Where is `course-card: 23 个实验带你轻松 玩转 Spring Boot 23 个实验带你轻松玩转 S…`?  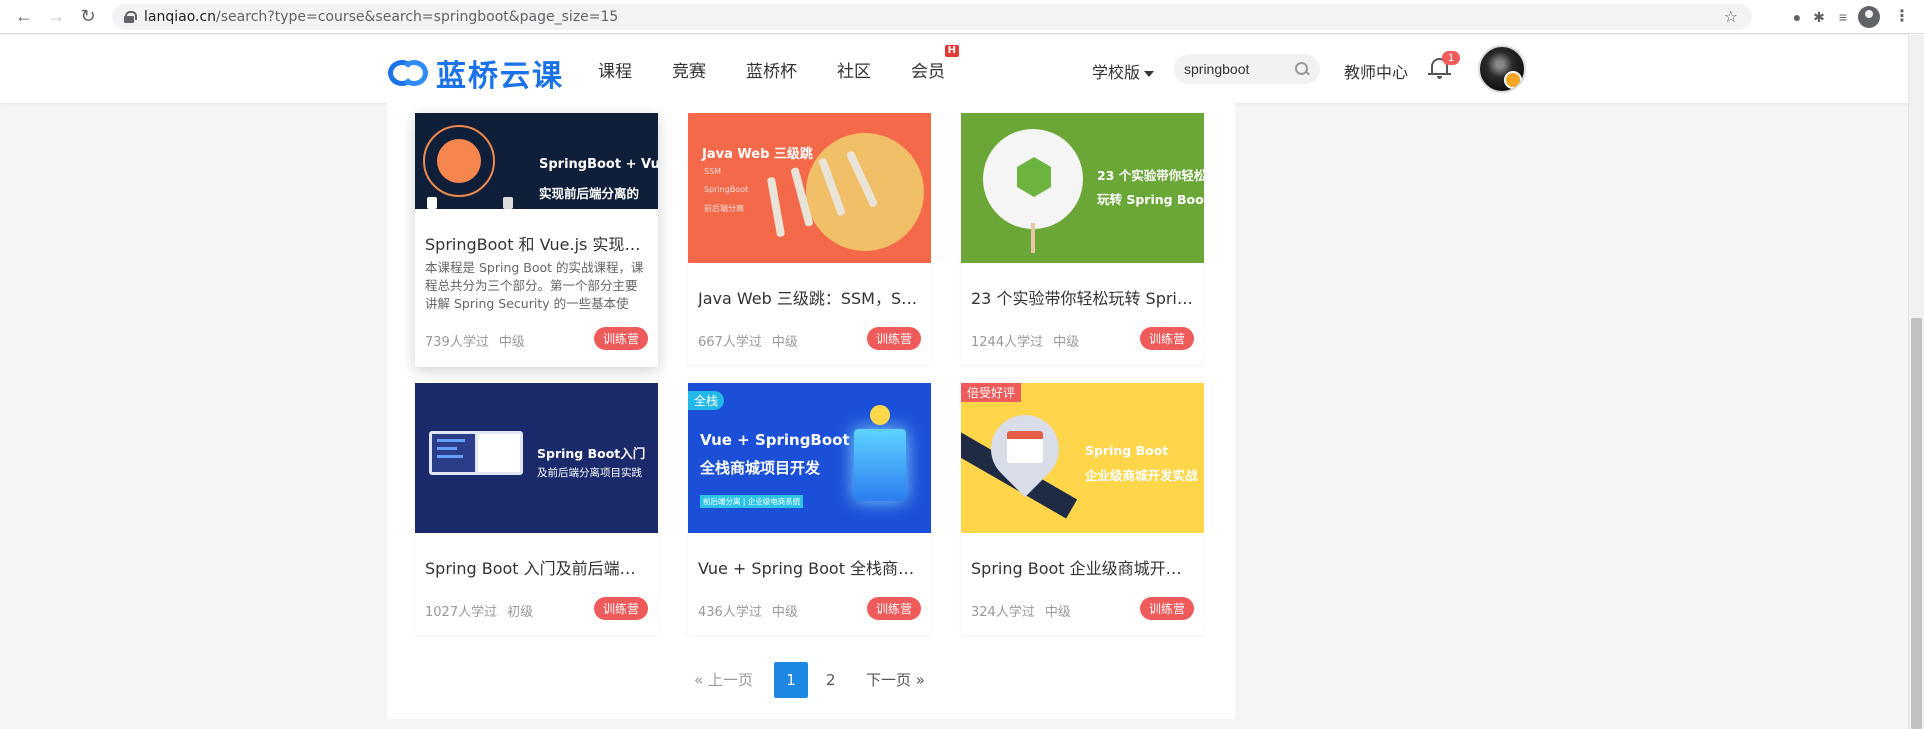
course-card: 23 个实验带你轻松 玩转 Spring Boot 23 个实验带你轻松玩转 S… is located at coordinates (1082, 239).